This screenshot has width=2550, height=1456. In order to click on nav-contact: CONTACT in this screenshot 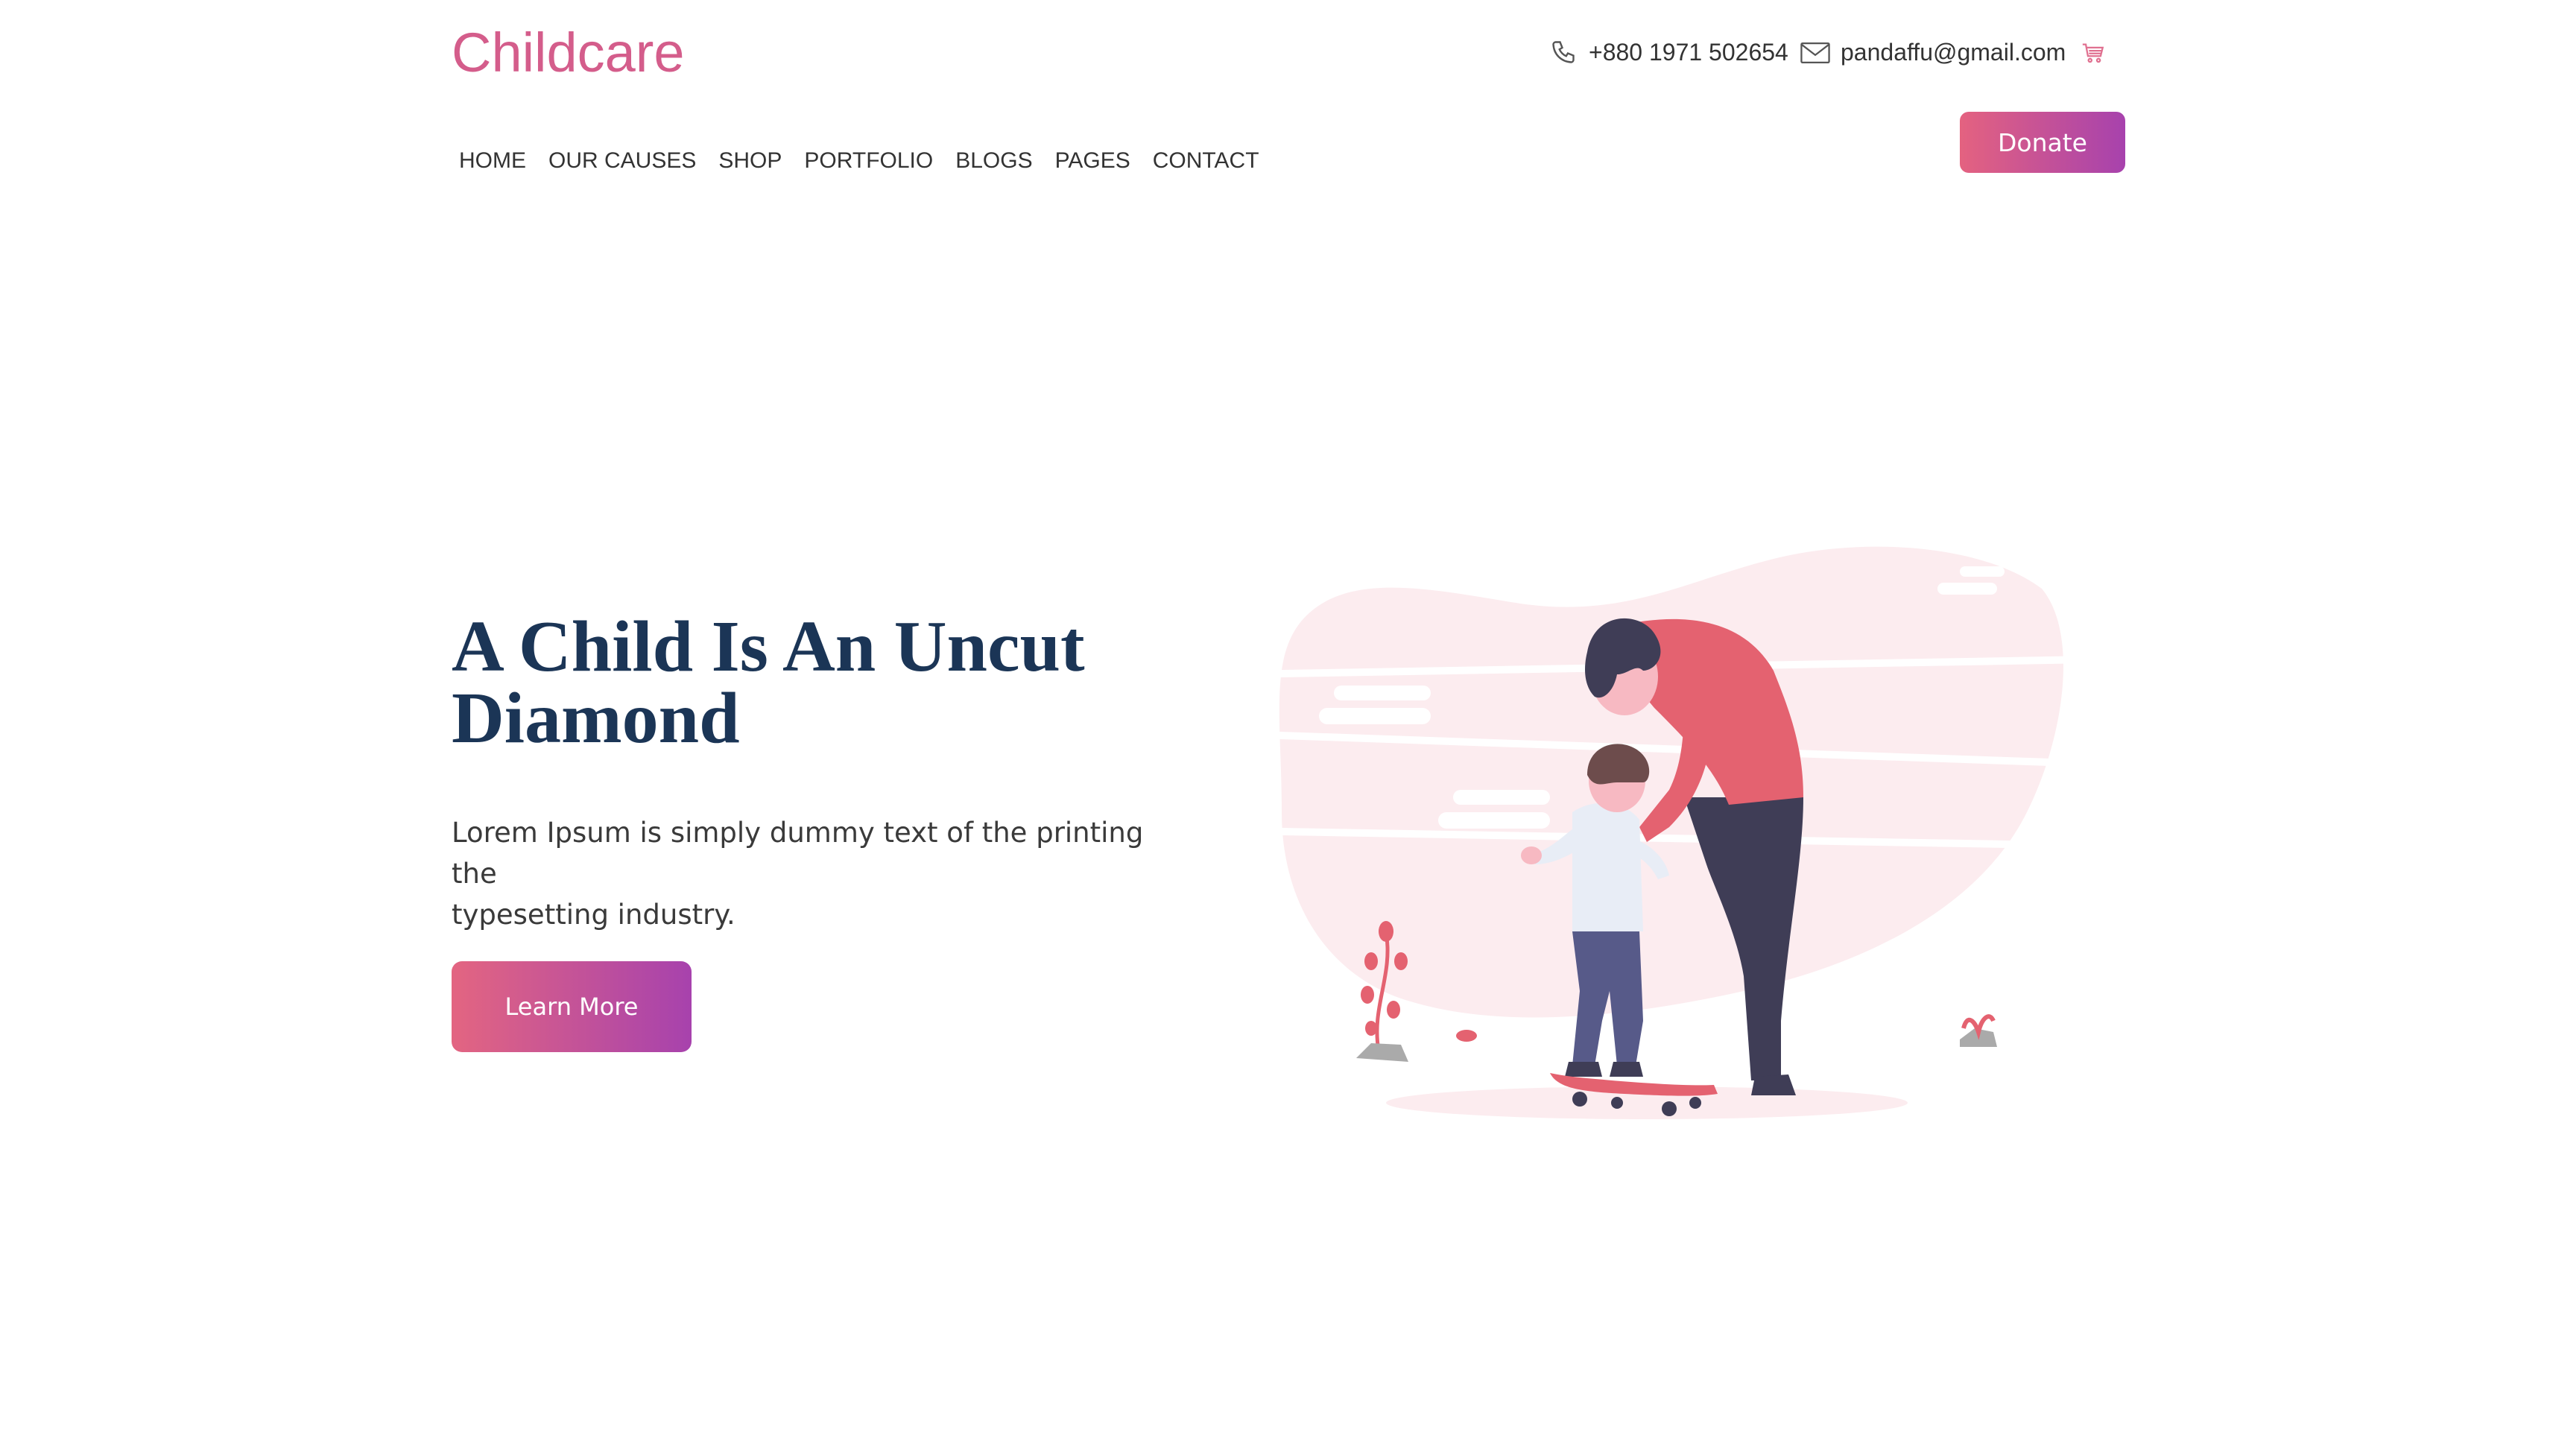, I will do `click(1206, 161)`.